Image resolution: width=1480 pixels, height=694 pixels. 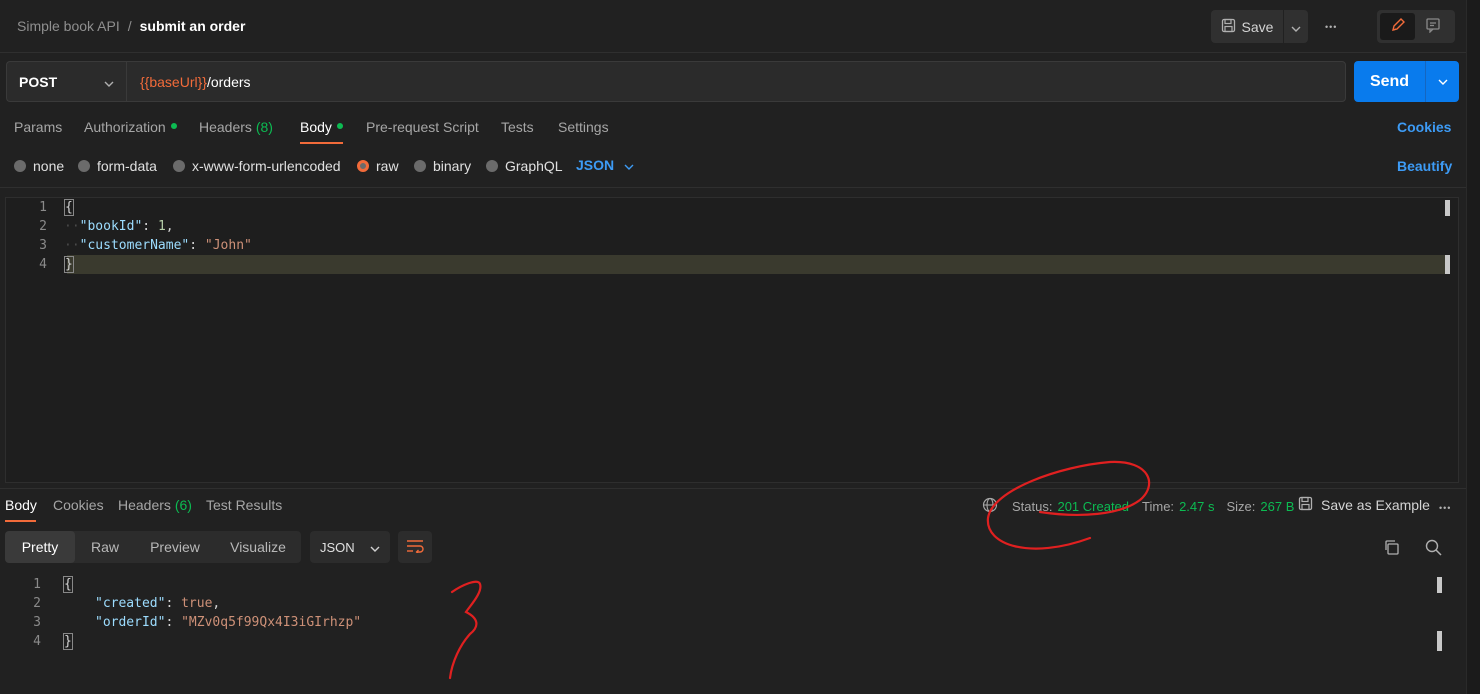 I want to click on save-as-example-label: Save as Example, so click(x=1375, y=505).